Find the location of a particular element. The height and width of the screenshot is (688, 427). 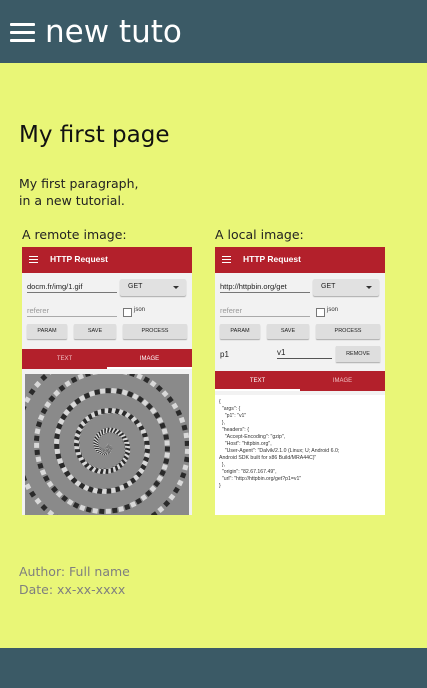

paragraph-line-2: in a new tutorial. is located at coordinates (72, 200).